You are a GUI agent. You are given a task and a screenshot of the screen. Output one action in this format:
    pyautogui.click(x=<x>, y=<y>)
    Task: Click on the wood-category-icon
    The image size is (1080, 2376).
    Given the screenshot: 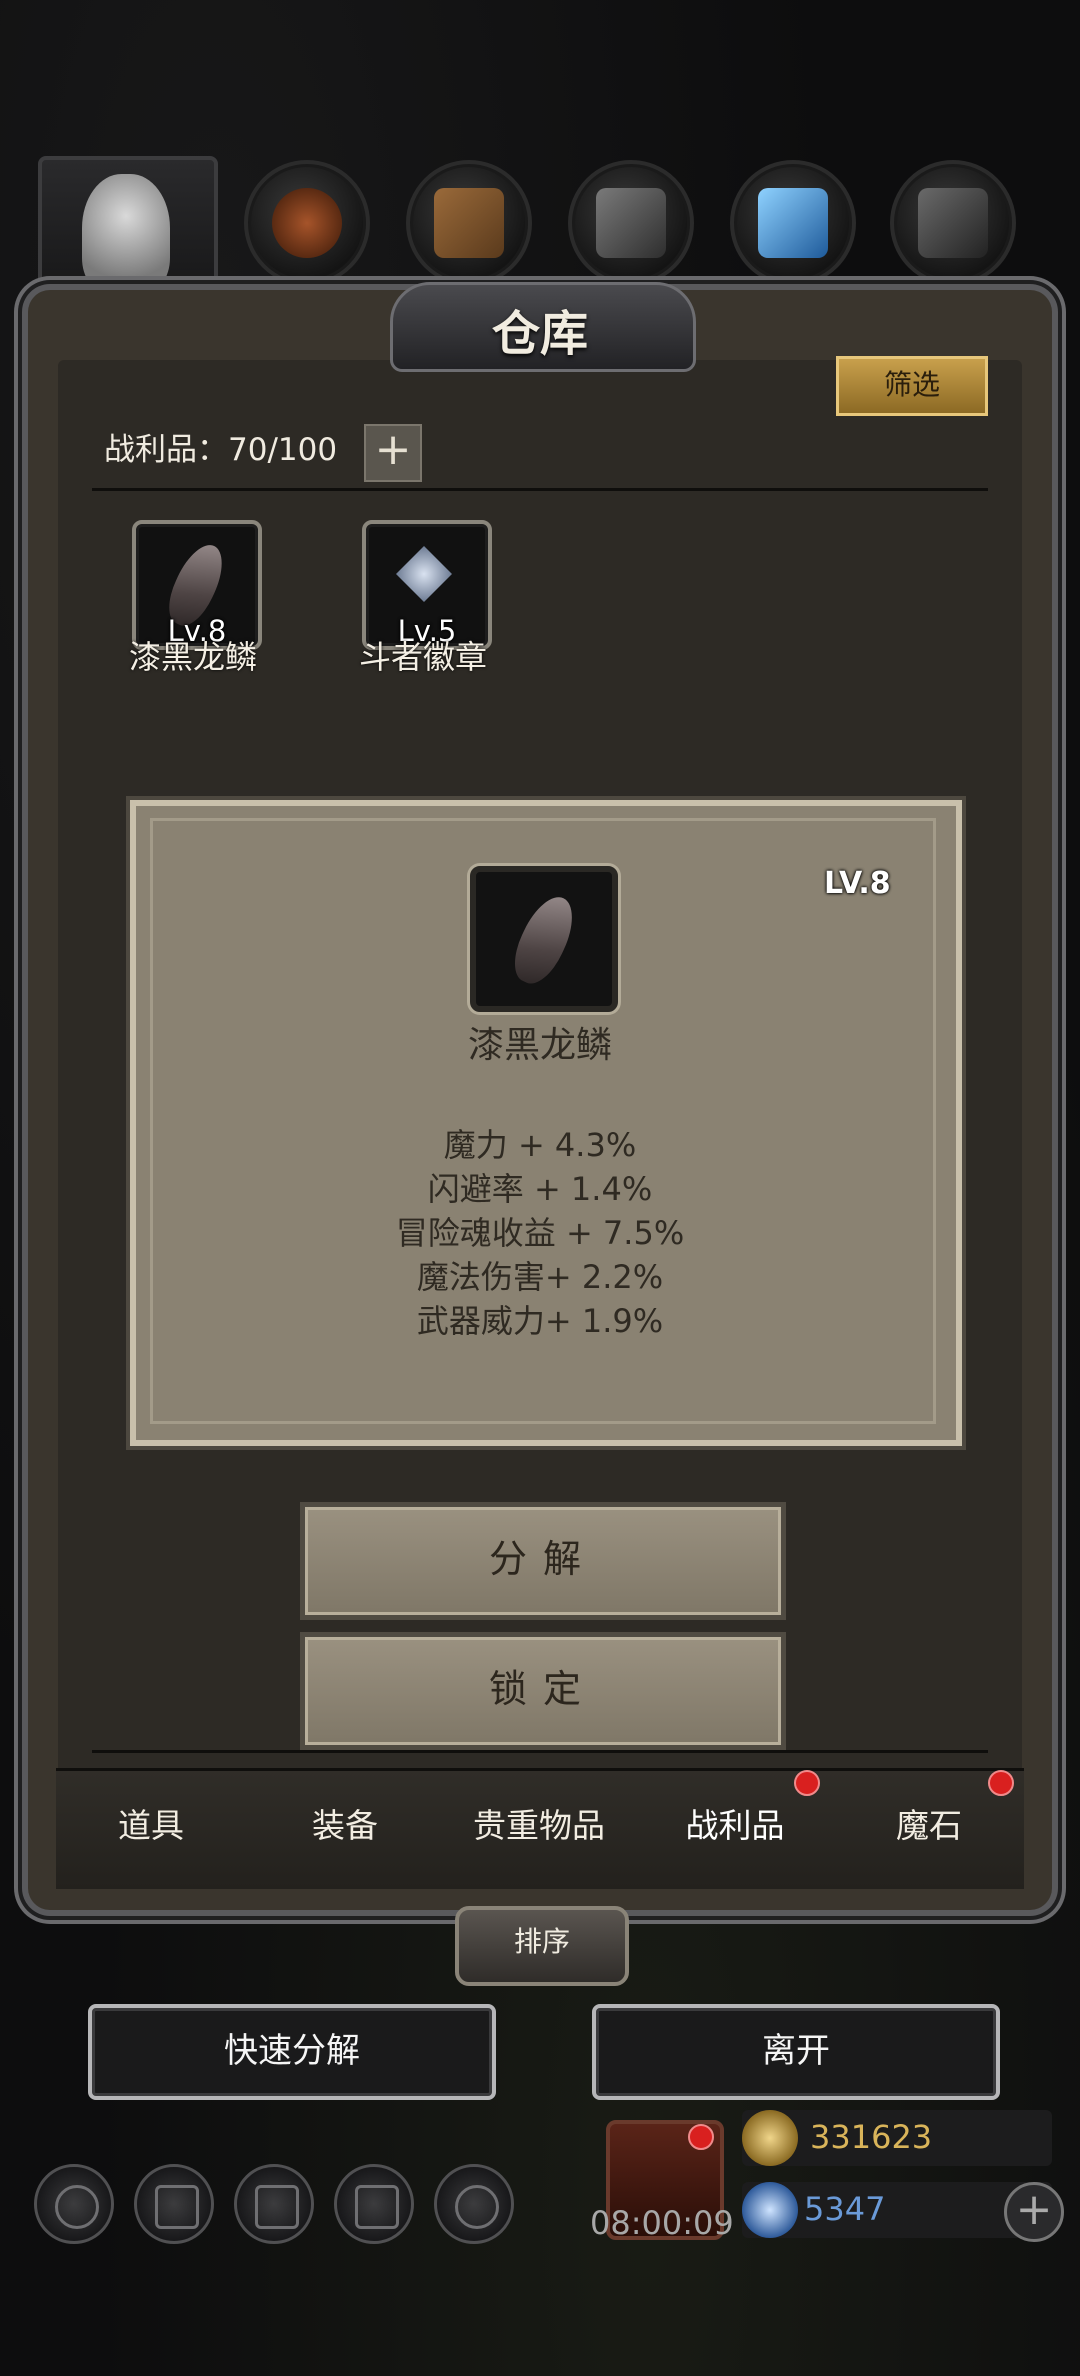 What is the action you would take?
    pyautogui.click(x=469, y=223)
    